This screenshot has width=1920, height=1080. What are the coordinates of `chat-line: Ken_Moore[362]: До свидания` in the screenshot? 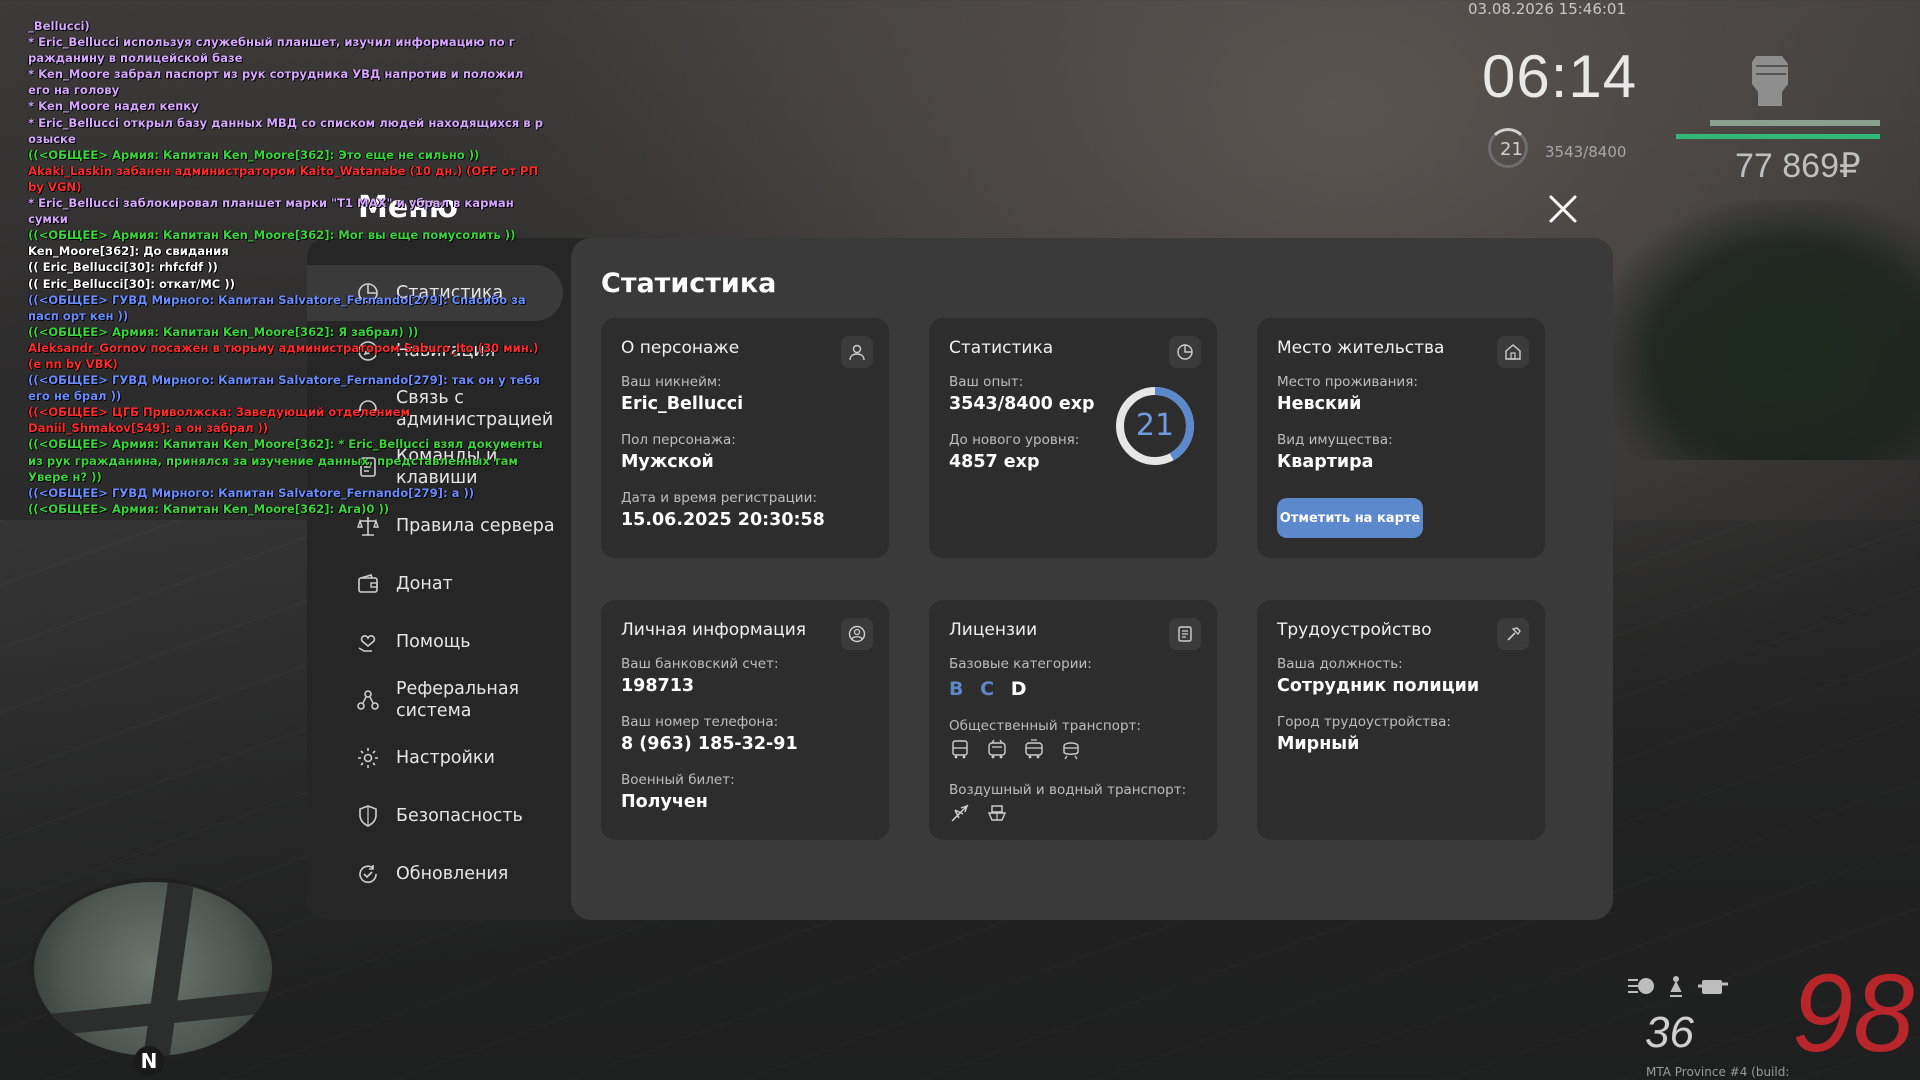 It's located at (128, 251).